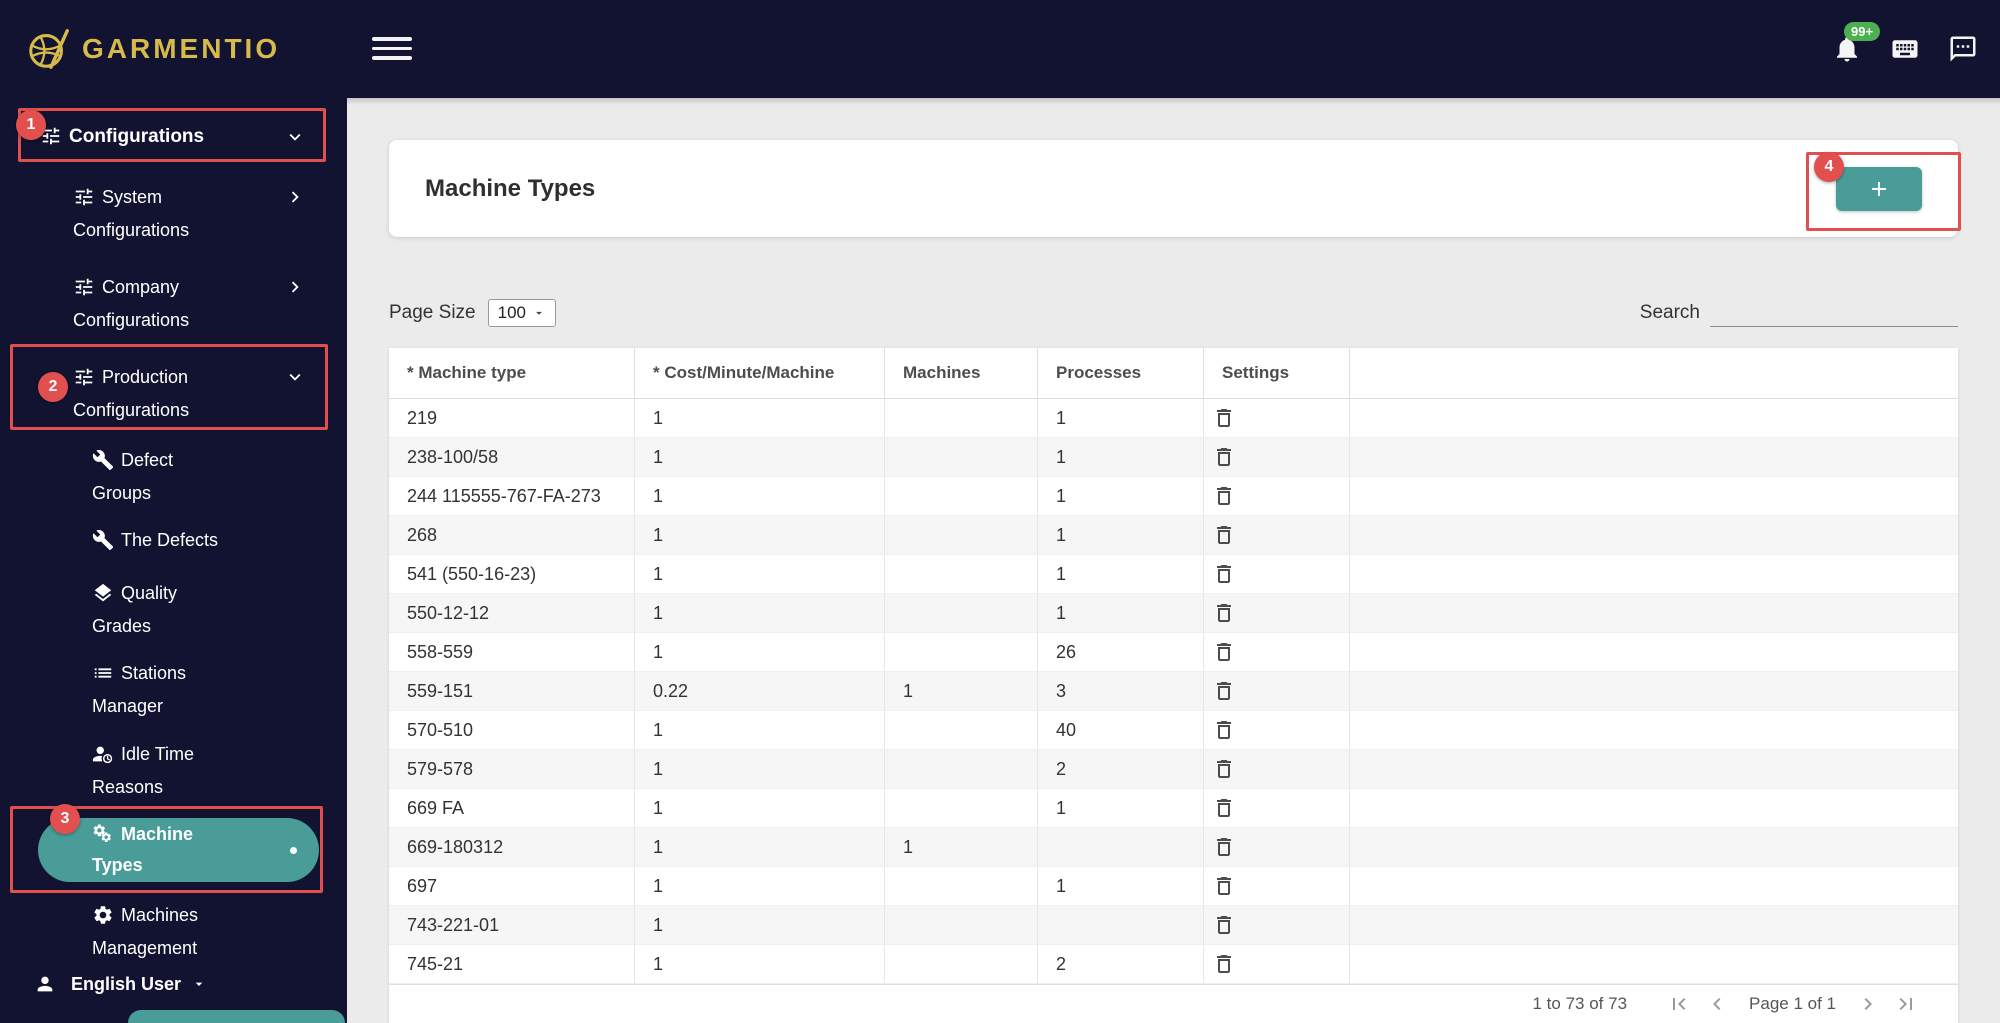 Image resolution: width=2000 pixels, height=1023 pixels. Describe the element at coordinates (422, 885) in the screenshot. I see `cell-machine-type: 697` at that location.